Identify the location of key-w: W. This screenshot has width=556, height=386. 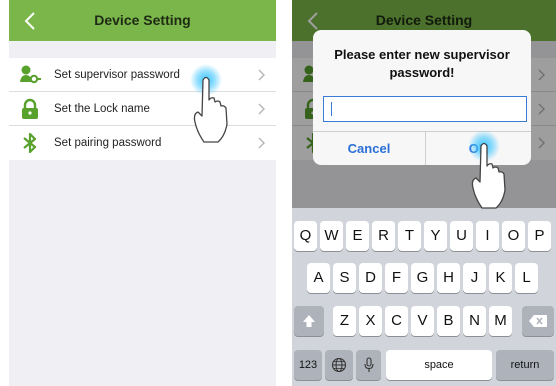
(331, 236).